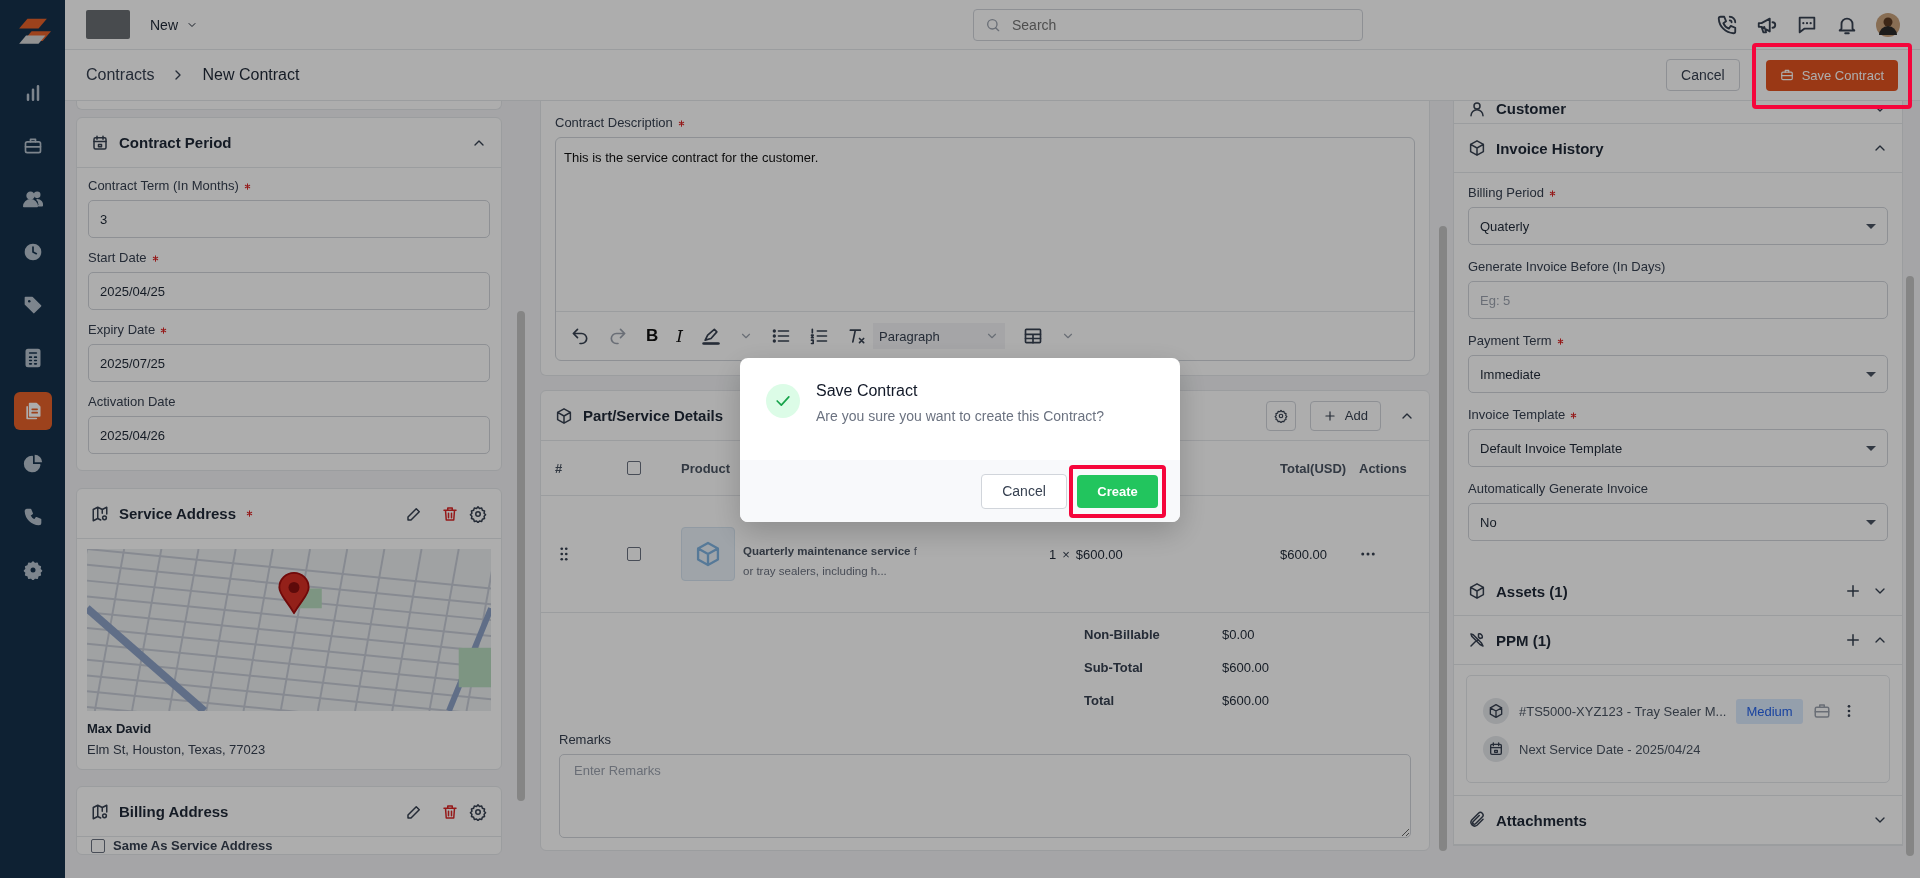  What do you see at coordinates (1033, 336) in the screenshot?
I see `table-icon` at bounding box center [1033, 336].